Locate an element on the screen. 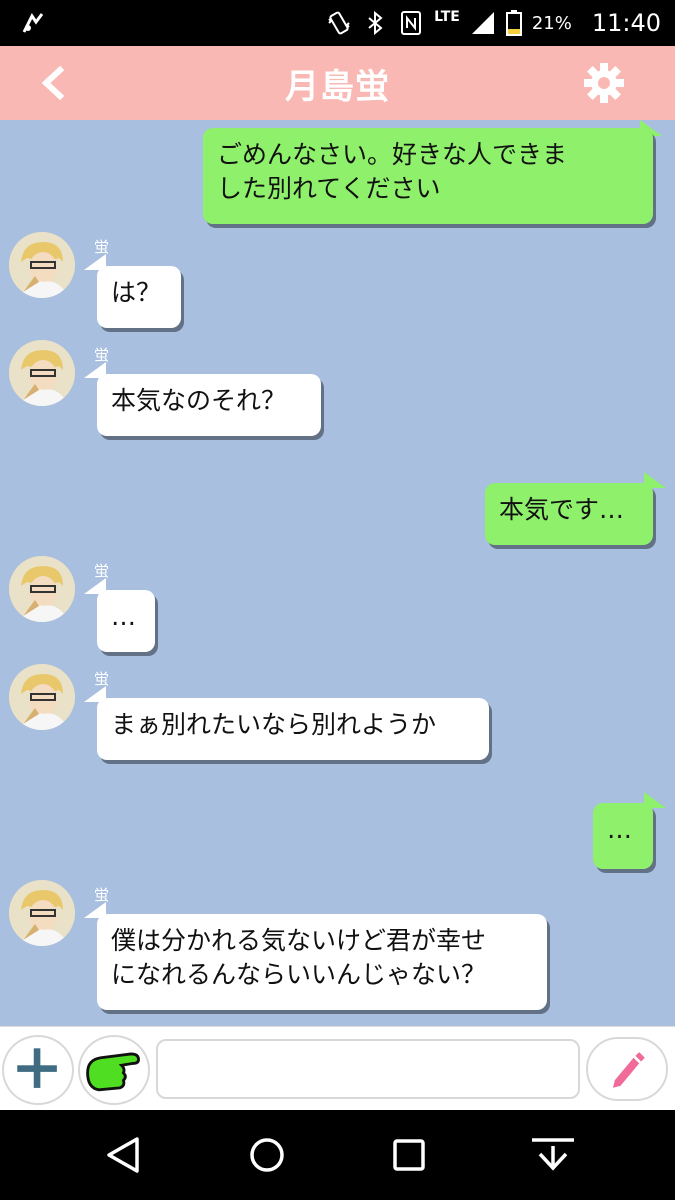 This screenshot has height=1200, width=675. message-line: まぁ別れたいなら別れようか is located at coordinates (274, 724).